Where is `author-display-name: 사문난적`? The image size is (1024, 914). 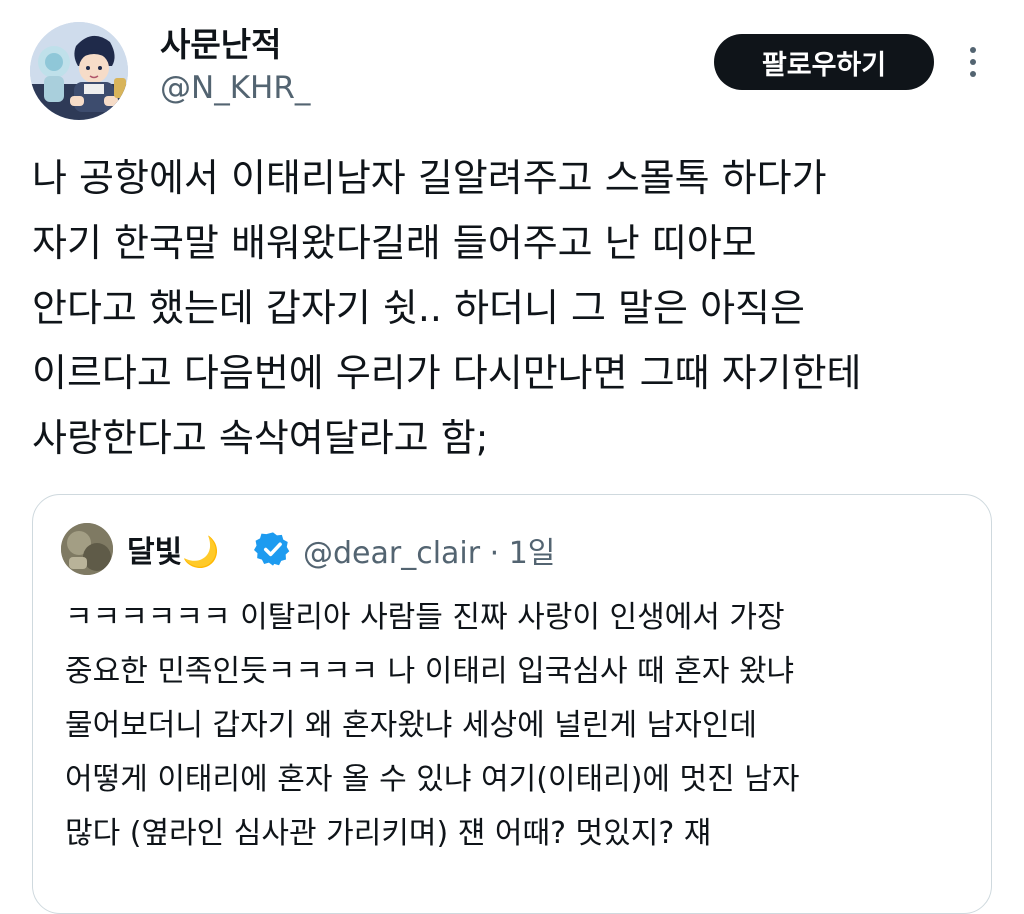
author-display-name: 사문난적 is located at coordinates (220, 42).